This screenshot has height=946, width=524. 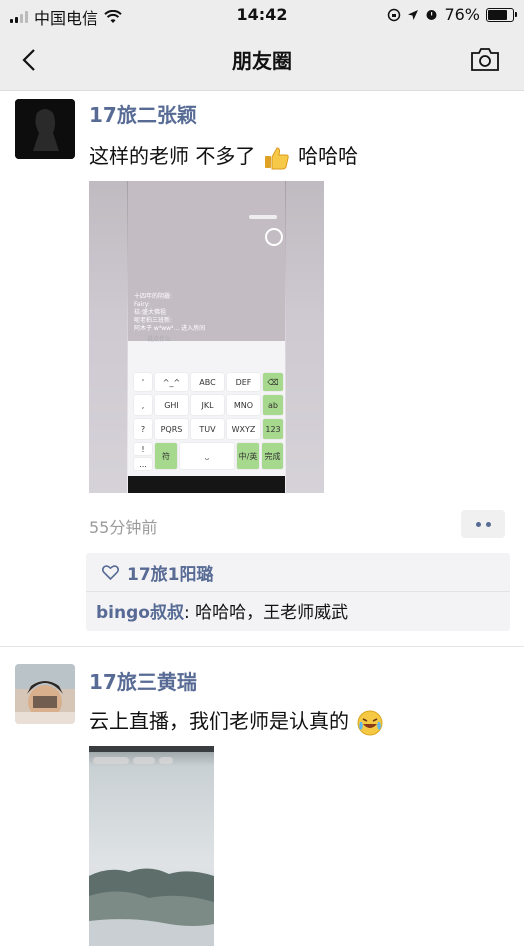 I want to click on chat-line: 阿木子 w⁴ww⁴... 进入房间, so click(x=170, y=328).